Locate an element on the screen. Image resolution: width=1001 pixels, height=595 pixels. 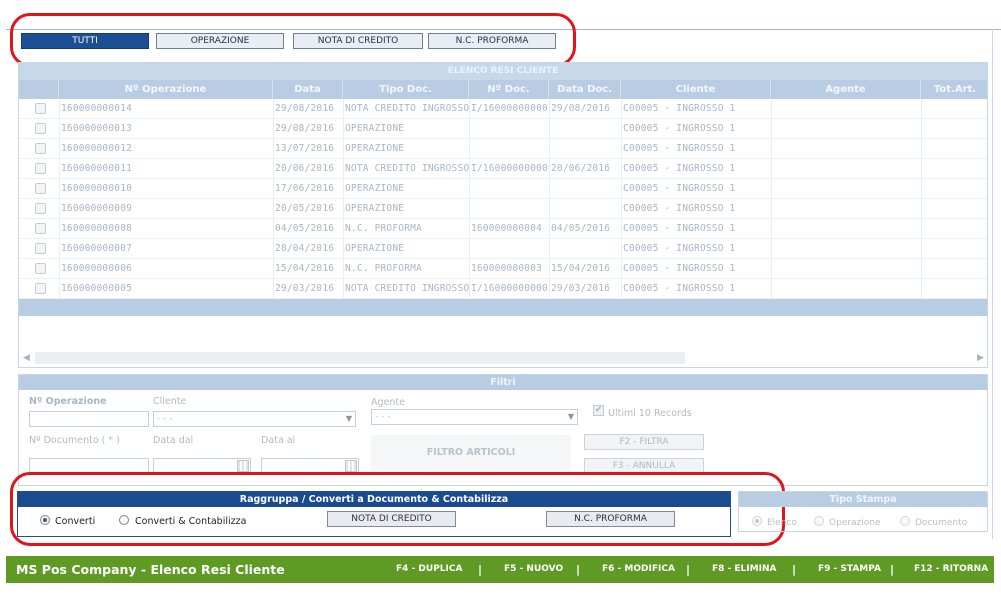
modifica-key: F6 - MODIFICA is located at coordinates (638, 569).